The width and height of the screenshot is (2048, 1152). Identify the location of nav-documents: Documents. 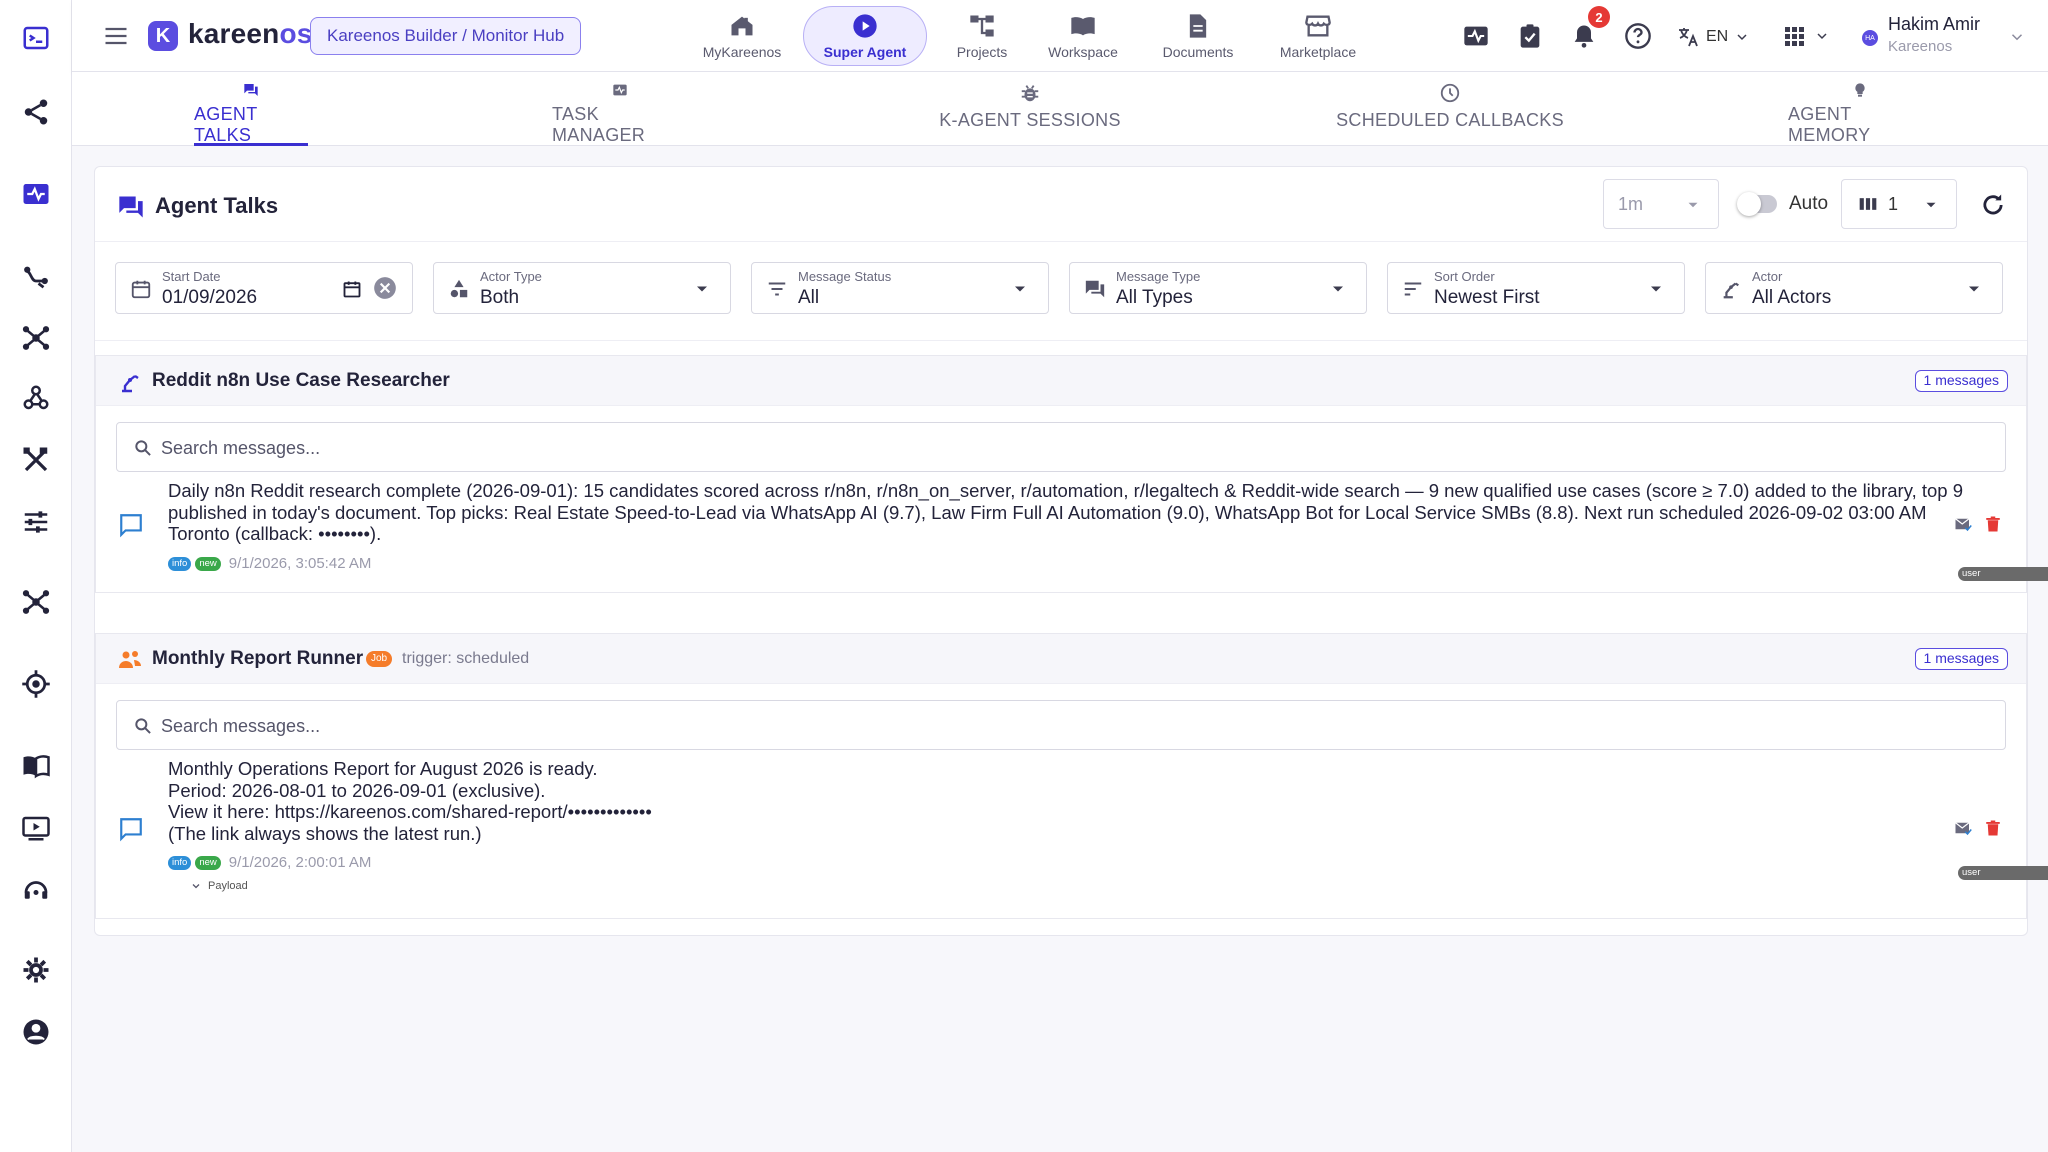
(1198, 36).